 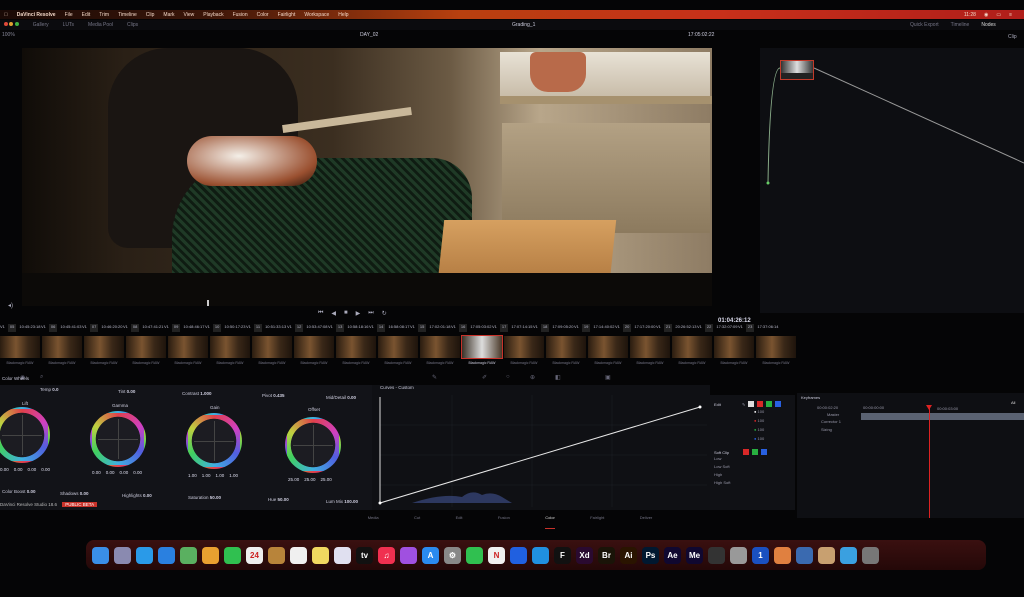 What do you see at coordinates (970, 15) in the screenshot?
I see `clock: 11:28` at bounding box center [970, 15].